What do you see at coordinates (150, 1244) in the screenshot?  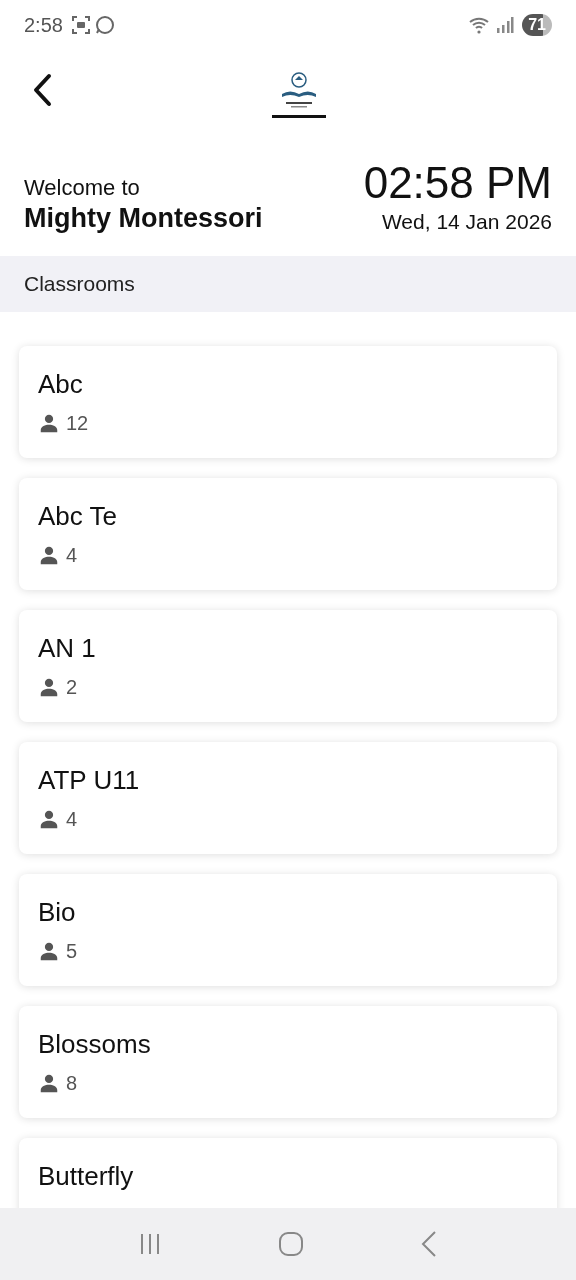 I see `recent-apps-icon` at bounding box center [150, 1244].